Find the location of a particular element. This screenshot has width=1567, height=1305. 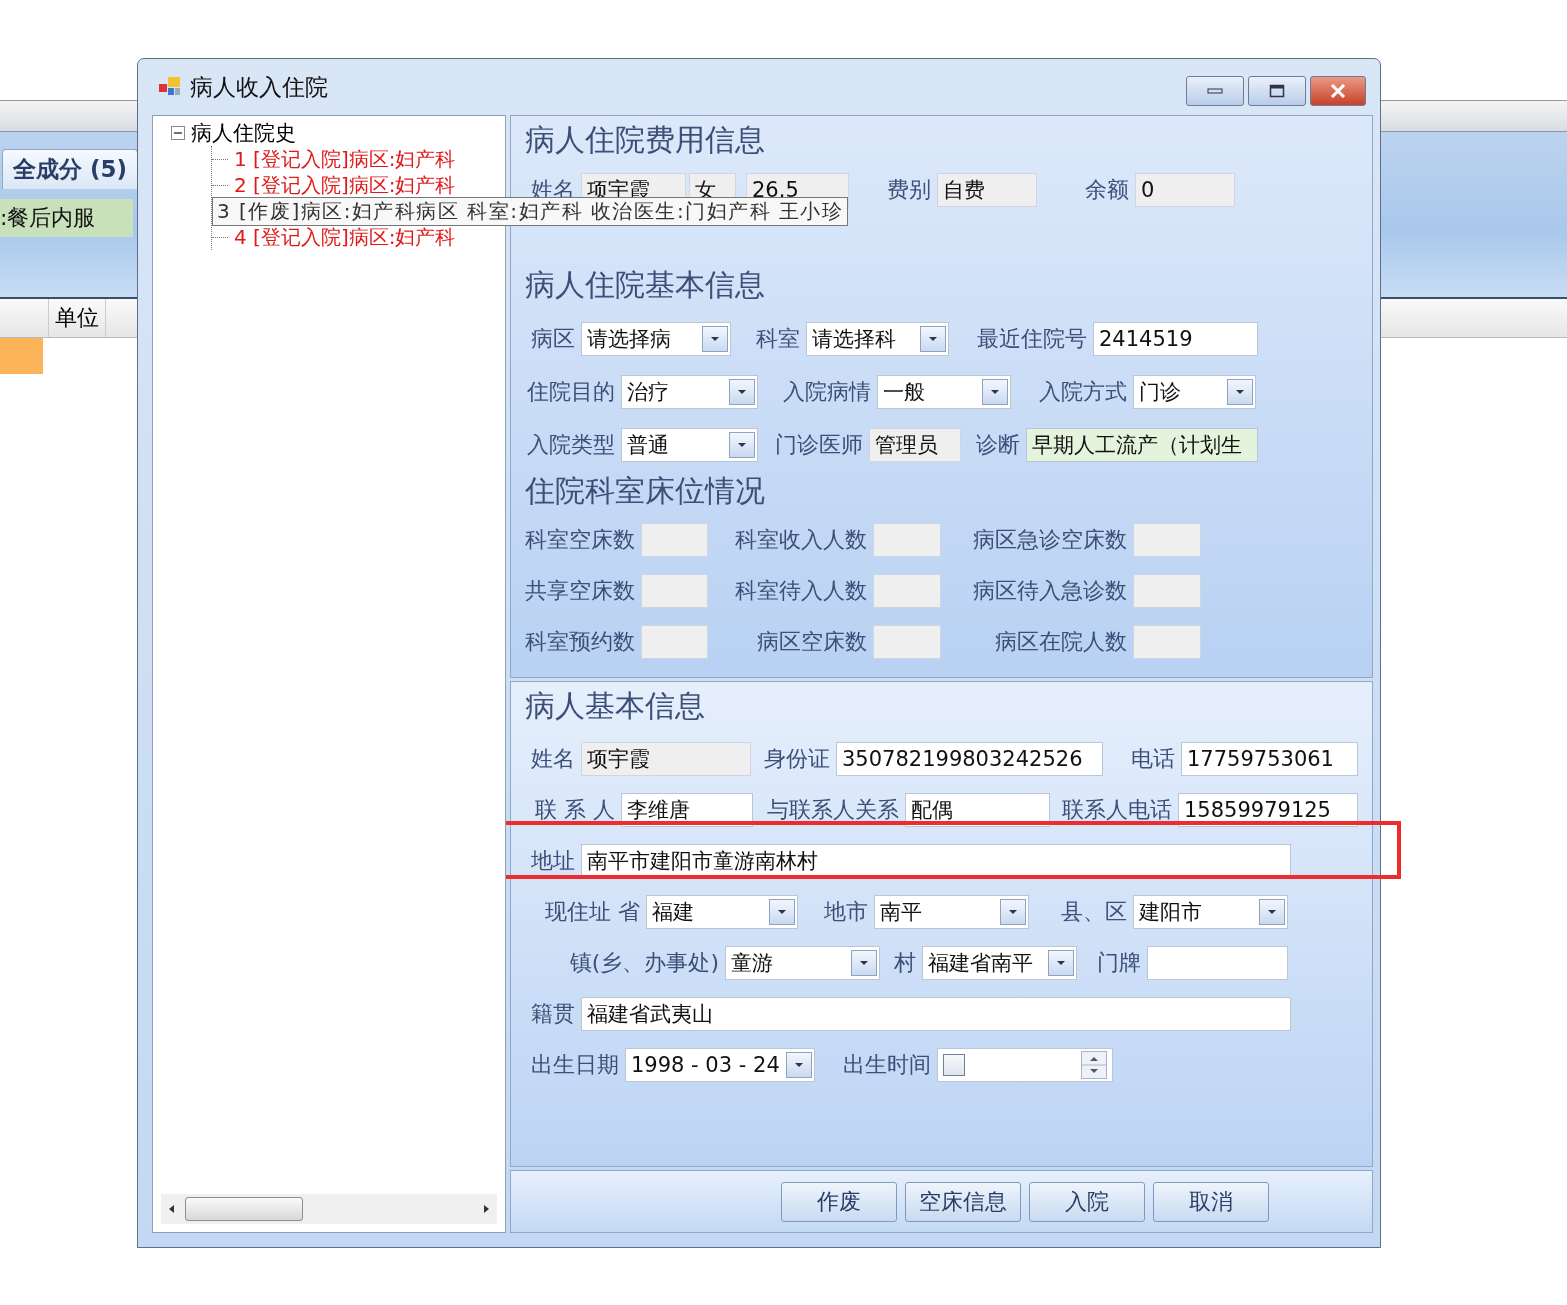

field-label: 出生日期 is located at coordinates (575, 1064).